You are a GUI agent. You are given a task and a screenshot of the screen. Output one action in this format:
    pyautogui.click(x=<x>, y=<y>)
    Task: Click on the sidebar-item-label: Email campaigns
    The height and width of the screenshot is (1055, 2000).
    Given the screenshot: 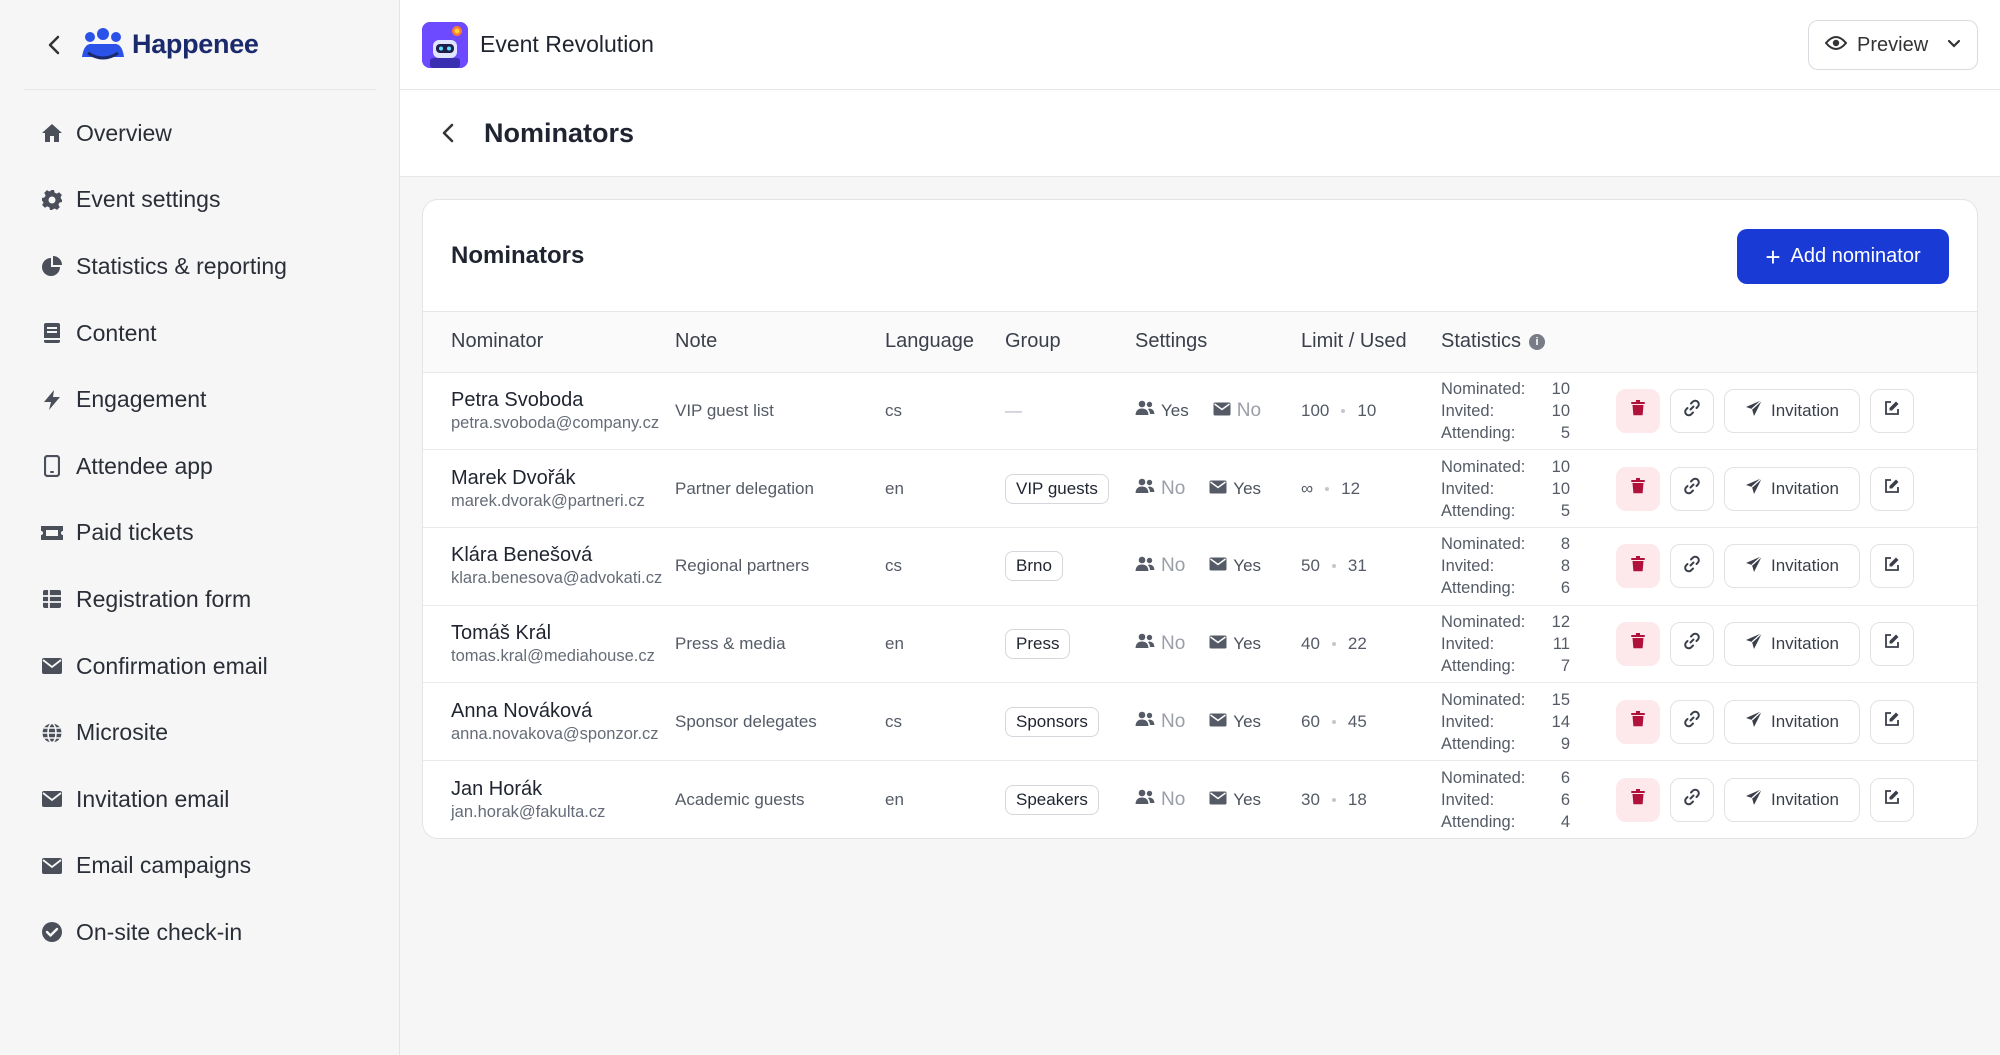 What is the action you would take?
    pyautogui.click(x=164, y=865)
    